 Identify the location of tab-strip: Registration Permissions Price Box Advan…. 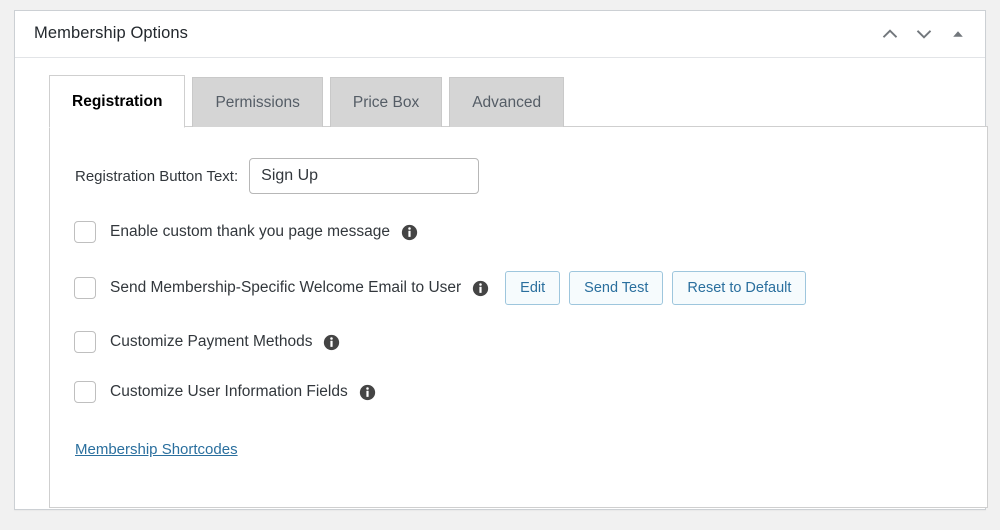
(310, 101).